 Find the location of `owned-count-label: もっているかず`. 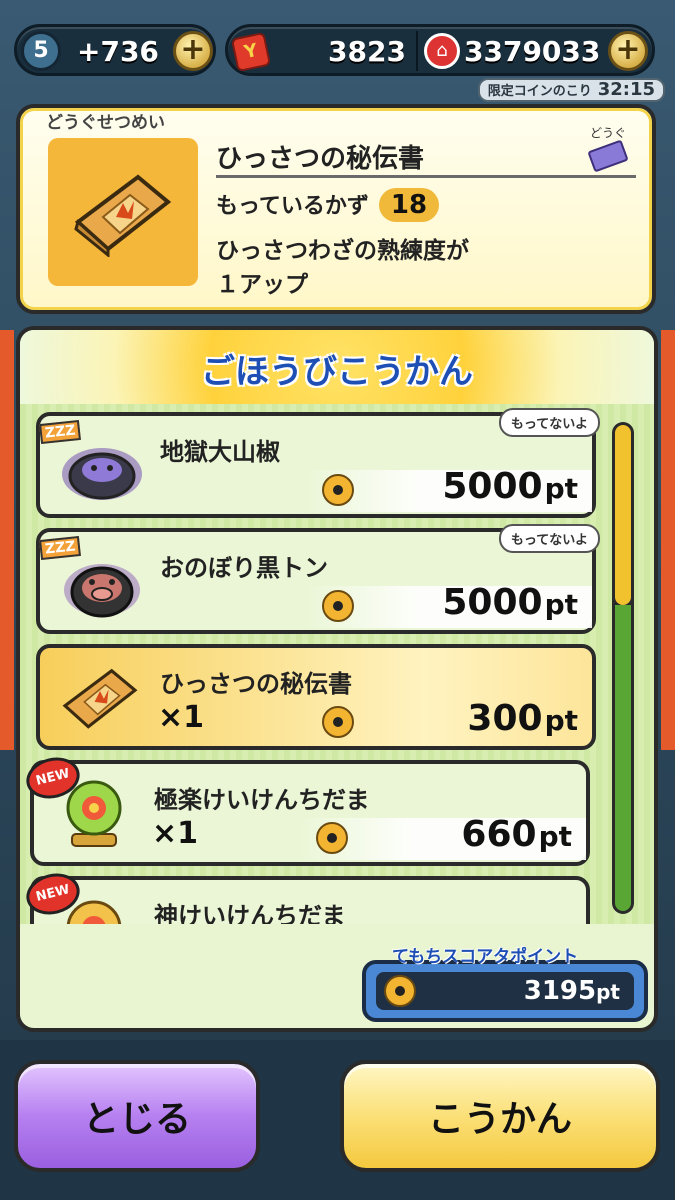

owned-count-label: もっているかず is located at coordinates (292, 206).